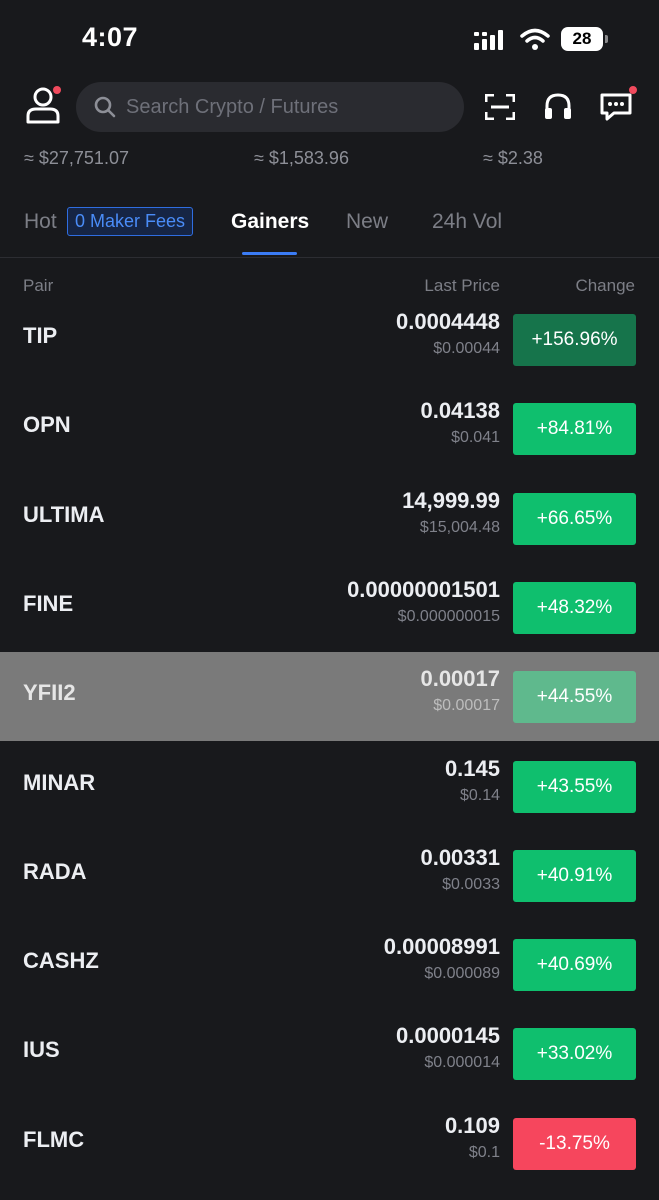 The image size is (659, 1200). Describe the element at coordinates (329, 607) in the screenshot. I see `market-row: FINE 0.00000001501 $0.000000015 +48.32%` at that location.